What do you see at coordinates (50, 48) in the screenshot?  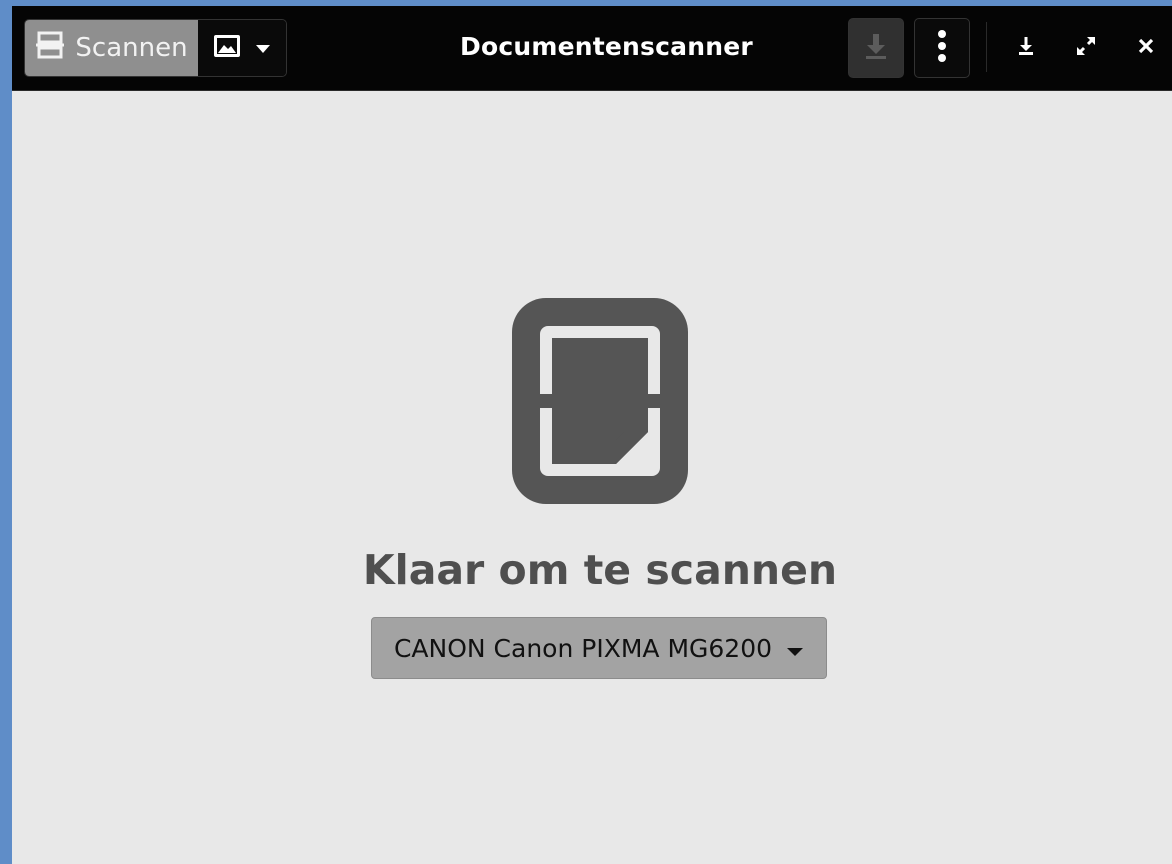 I see `scanner-icon` at bounding box center [50, 48].